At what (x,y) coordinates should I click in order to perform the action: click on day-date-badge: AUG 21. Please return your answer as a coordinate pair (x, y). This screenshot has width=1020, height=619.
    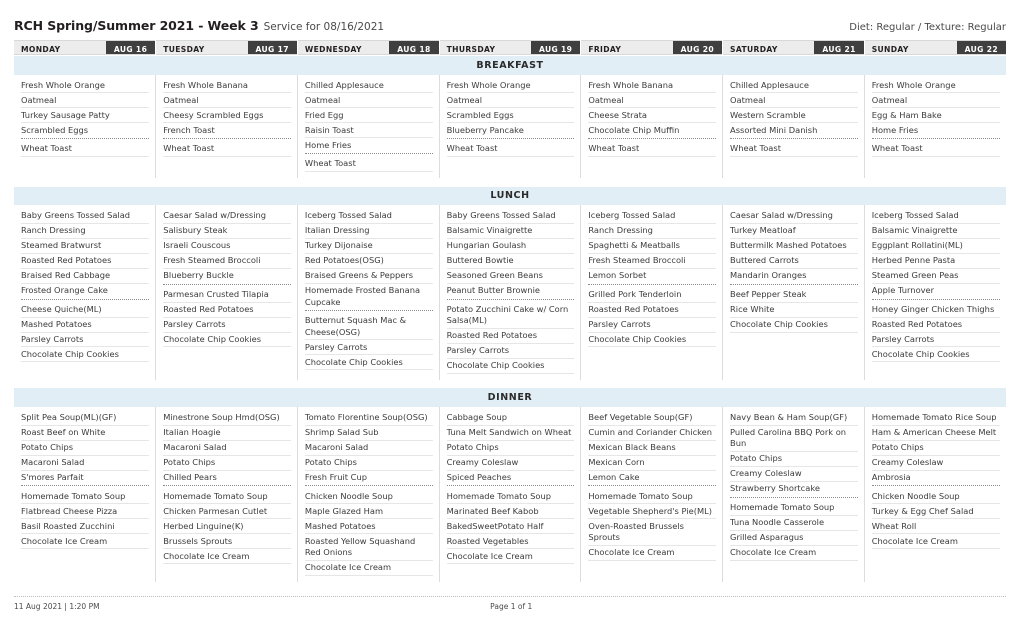
    Looking at the image, I should click on (839, 47).